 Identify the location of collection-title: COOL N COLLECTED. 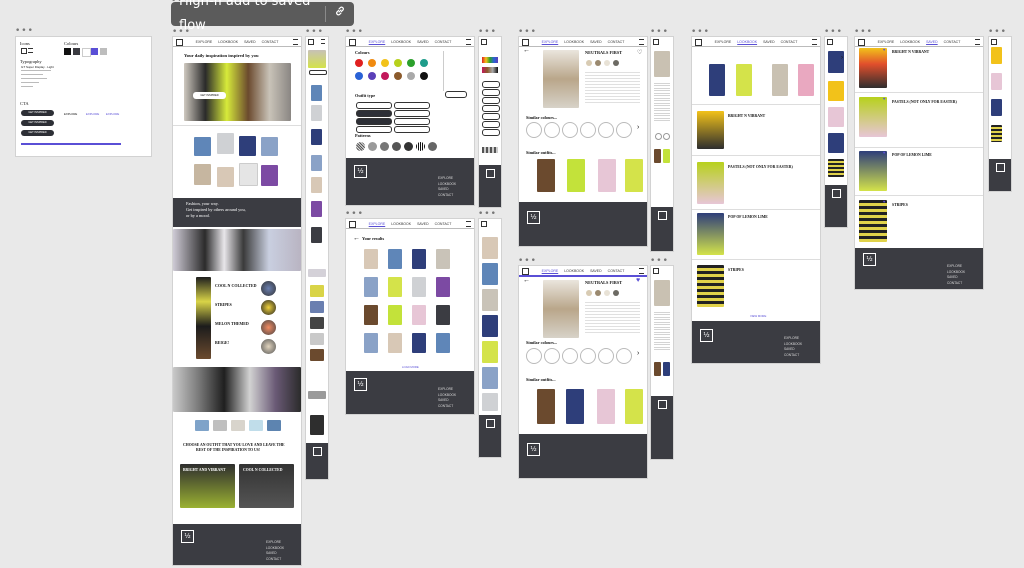
(236, 285).